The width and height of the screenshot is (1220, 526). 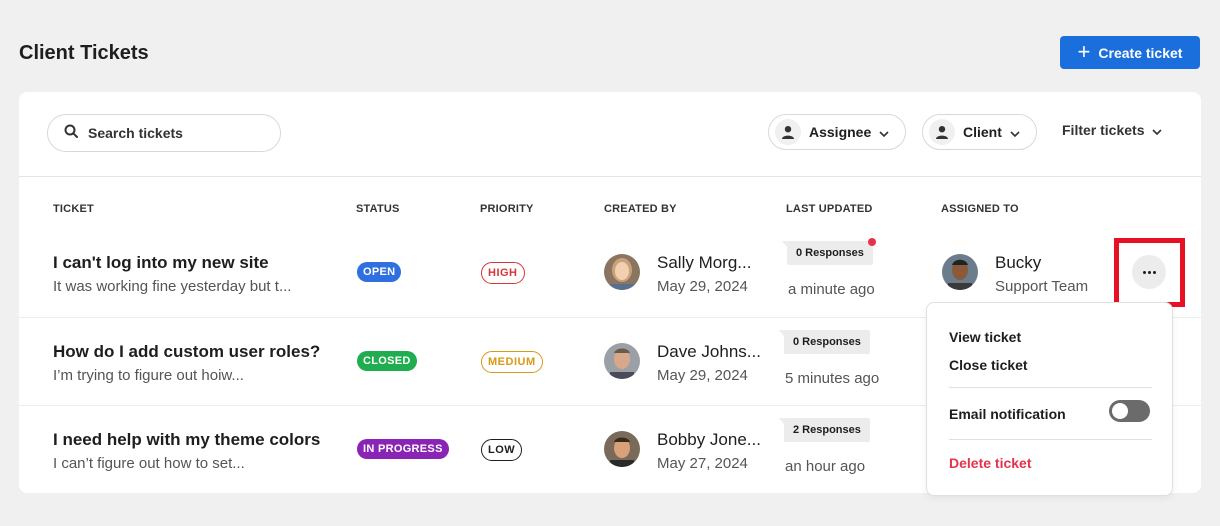 What do you see at coordinates (512, 362) in the screenshot?
I see `priority-badge: MEDIUM` at bounding box center [512, 362].